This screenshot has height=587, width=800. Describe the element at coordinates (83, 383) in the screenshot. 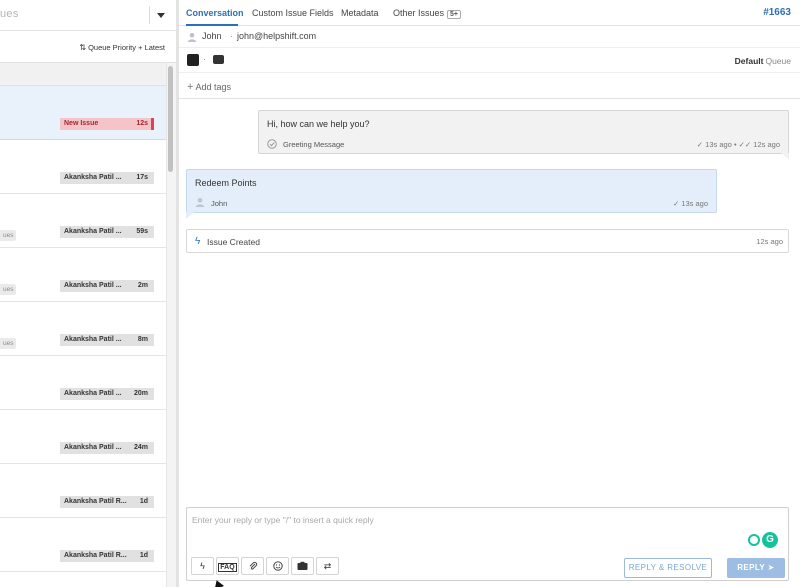

I see `issue-list-item: Akanksha Patil ... 20m` at that location.